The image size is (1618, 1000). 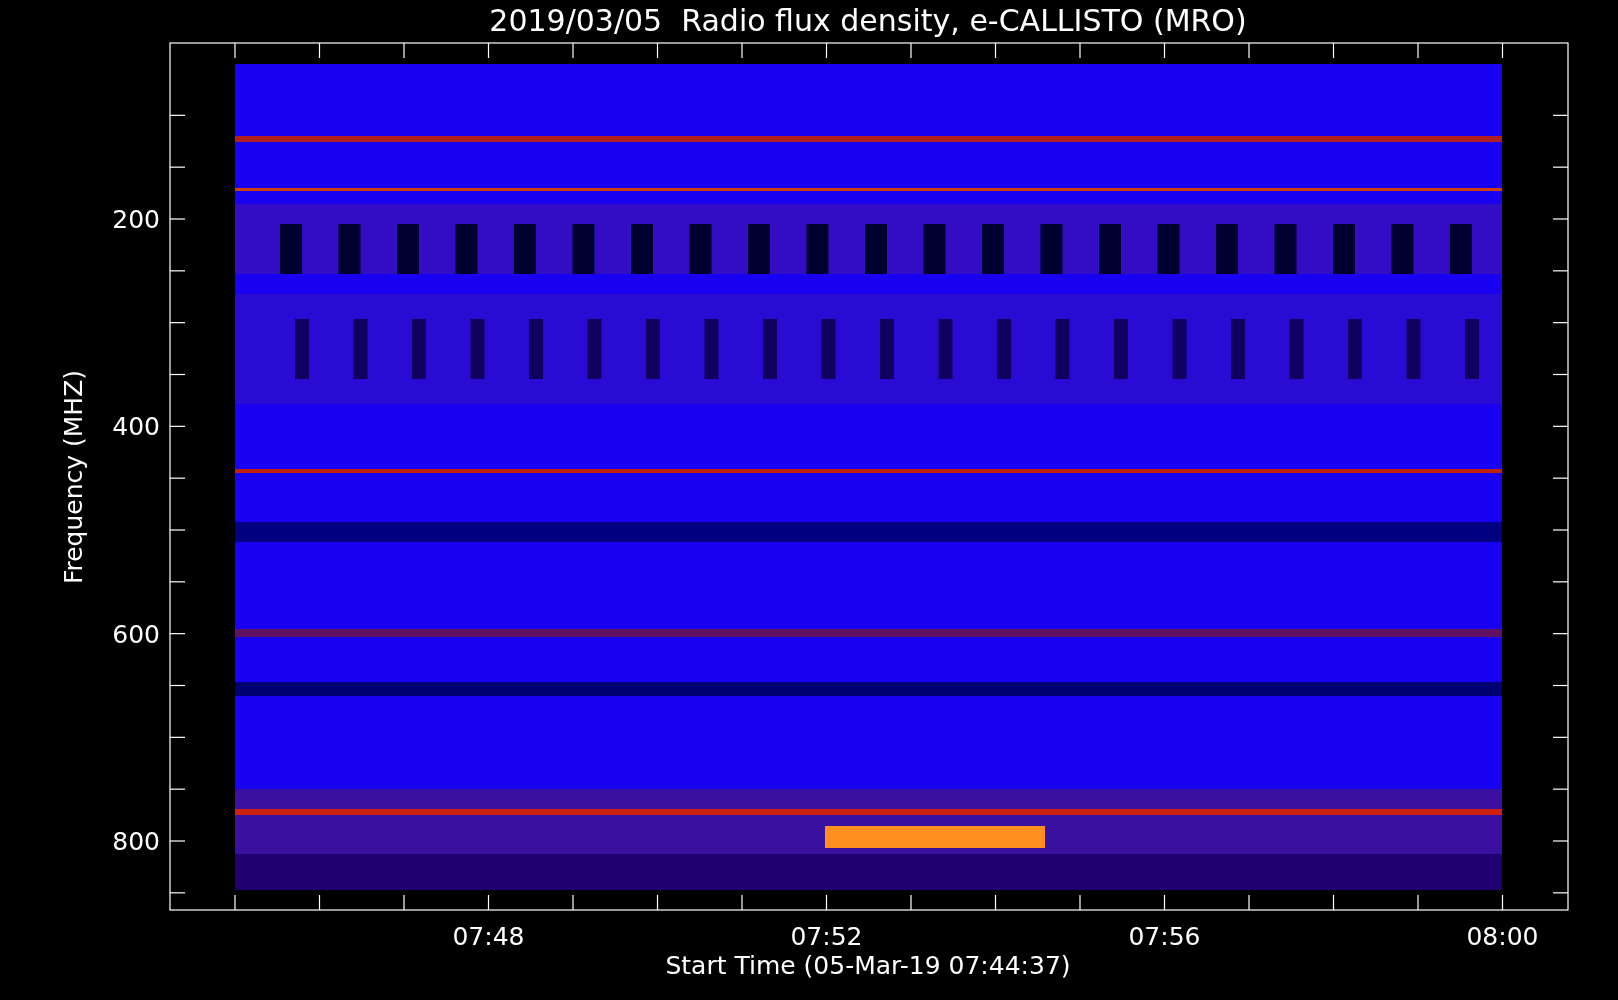 What do you see at coordinates (868, 20) in the screenshot?
I see `chart-title: 2019/03/05 Radio flux density, e-CALLISTO (MRO)` at bounding box center [868, 20].